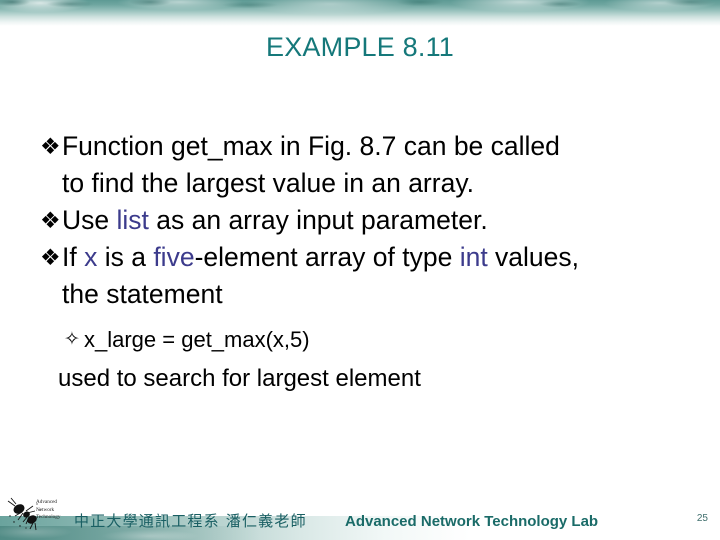  I want to click on logo-line-2: Network, so click(45, 509).